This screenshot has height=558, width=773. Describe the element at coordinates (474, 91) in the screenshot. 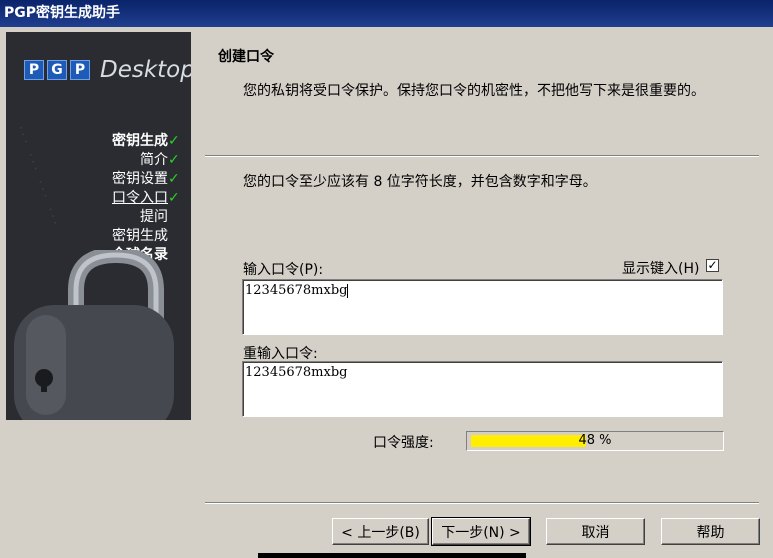

I see `page-description: 您的私钥将受口令保护。保持您口令的机密性，不把他写下来是很重要的。` at that location.